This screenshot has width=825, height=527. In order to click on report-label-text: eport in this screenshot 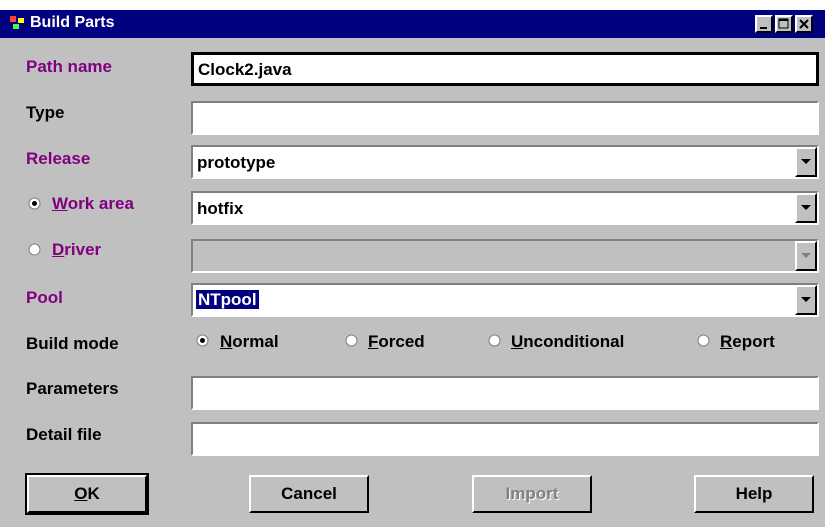, I will do `click(753, 341)`.